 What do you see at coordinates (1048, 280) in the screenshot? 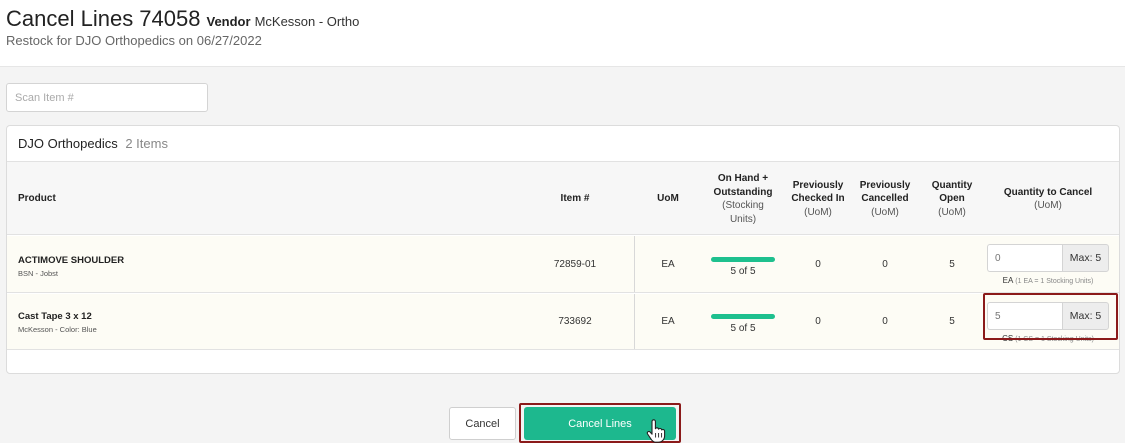
I see `uom-conversion-note: EA (1 EA = 1 Stocking Units)` at bounding box center [1048, 280].